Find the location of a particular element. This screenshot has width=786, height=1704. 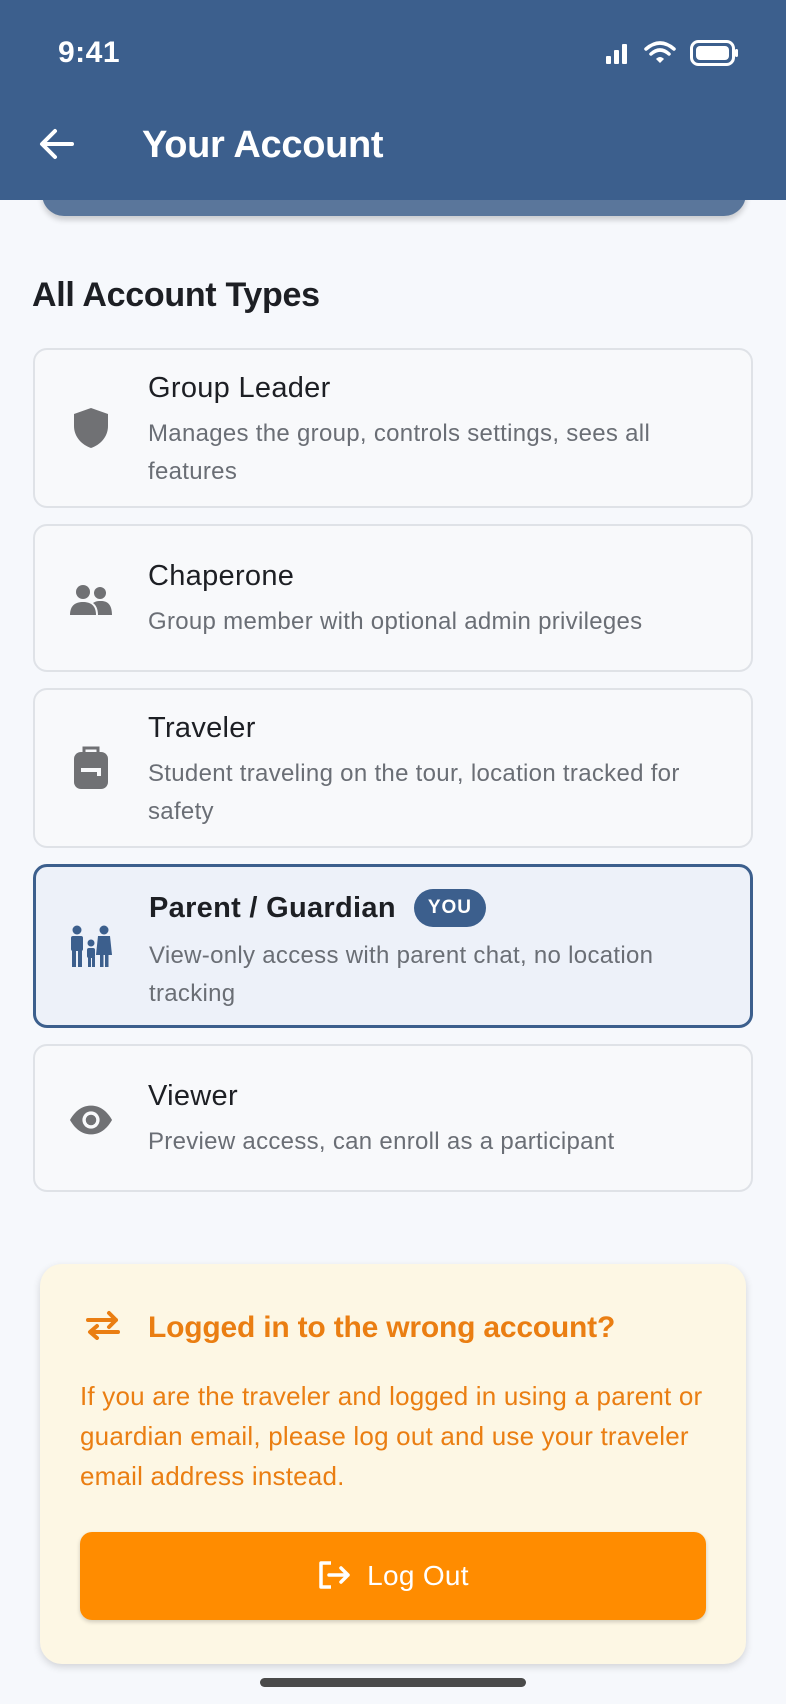

logout-button: Log Out is located at coordinates (393, 1576).